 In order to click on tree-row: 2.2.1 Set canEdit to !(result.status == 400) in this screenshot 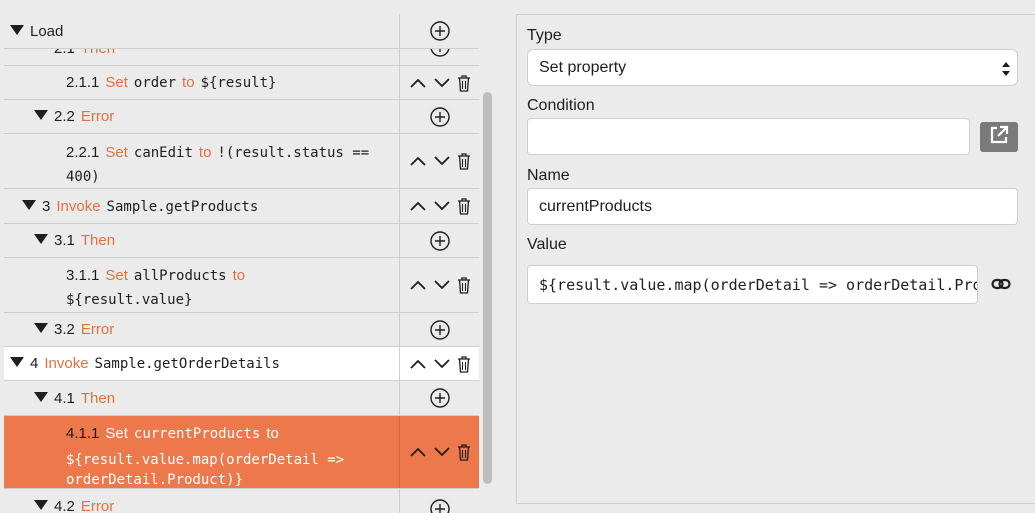, I will do `click(241, 161)`.